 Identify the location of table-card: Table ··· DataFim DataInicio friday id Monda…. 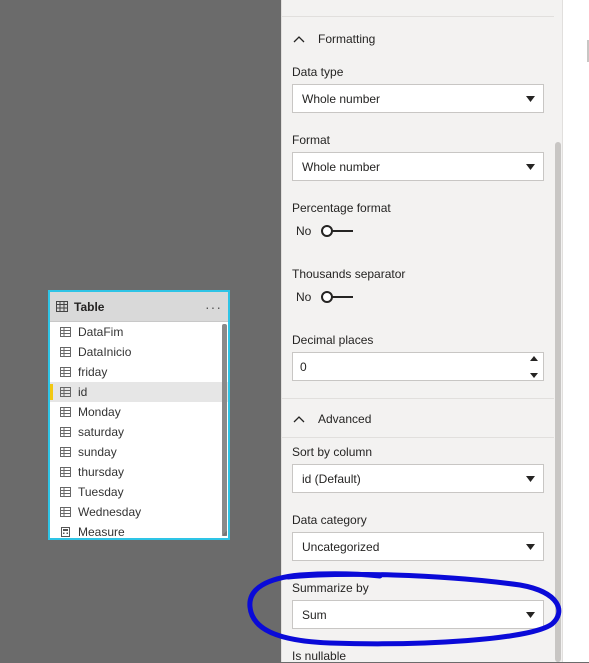
(139, 415).